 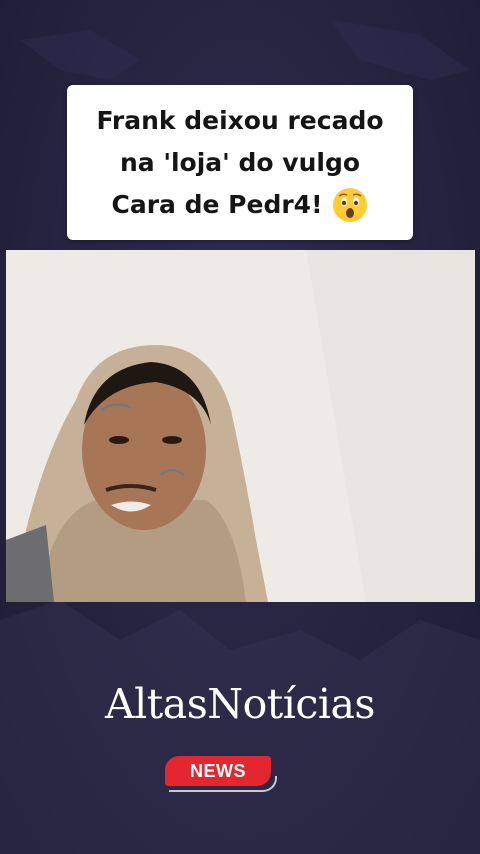 What do you see at coordinates (240, 120) in the screenshot?
I see `headline-line-1: Frank deixou recado` at bounding box center [240, 120].